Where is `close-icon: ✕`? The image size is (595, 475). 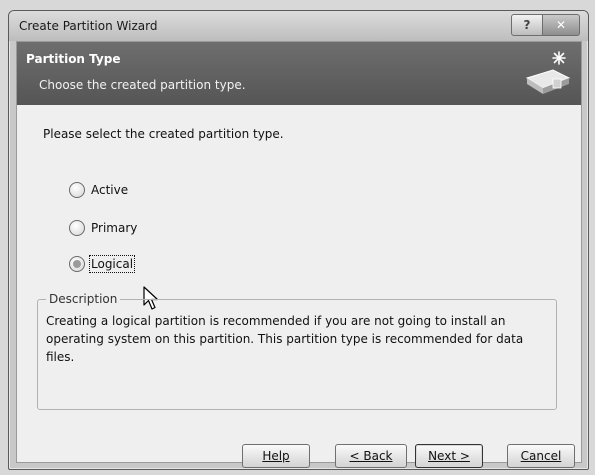
close-icon: ✕ is located at coordinates (561, 25).